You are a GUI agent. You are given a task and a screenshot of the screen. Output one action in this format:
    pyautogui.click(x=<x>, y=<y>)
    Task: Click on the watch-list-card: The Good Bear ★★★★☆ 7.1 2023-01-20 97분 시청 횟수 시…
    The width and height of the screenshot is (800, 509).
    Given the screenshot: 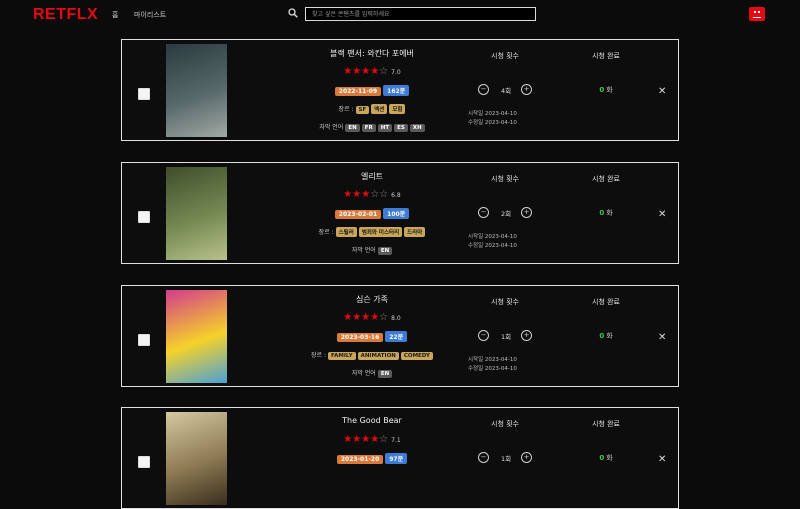 What is the action you would take?
    pyautogui.click(x=400, y=458)
    